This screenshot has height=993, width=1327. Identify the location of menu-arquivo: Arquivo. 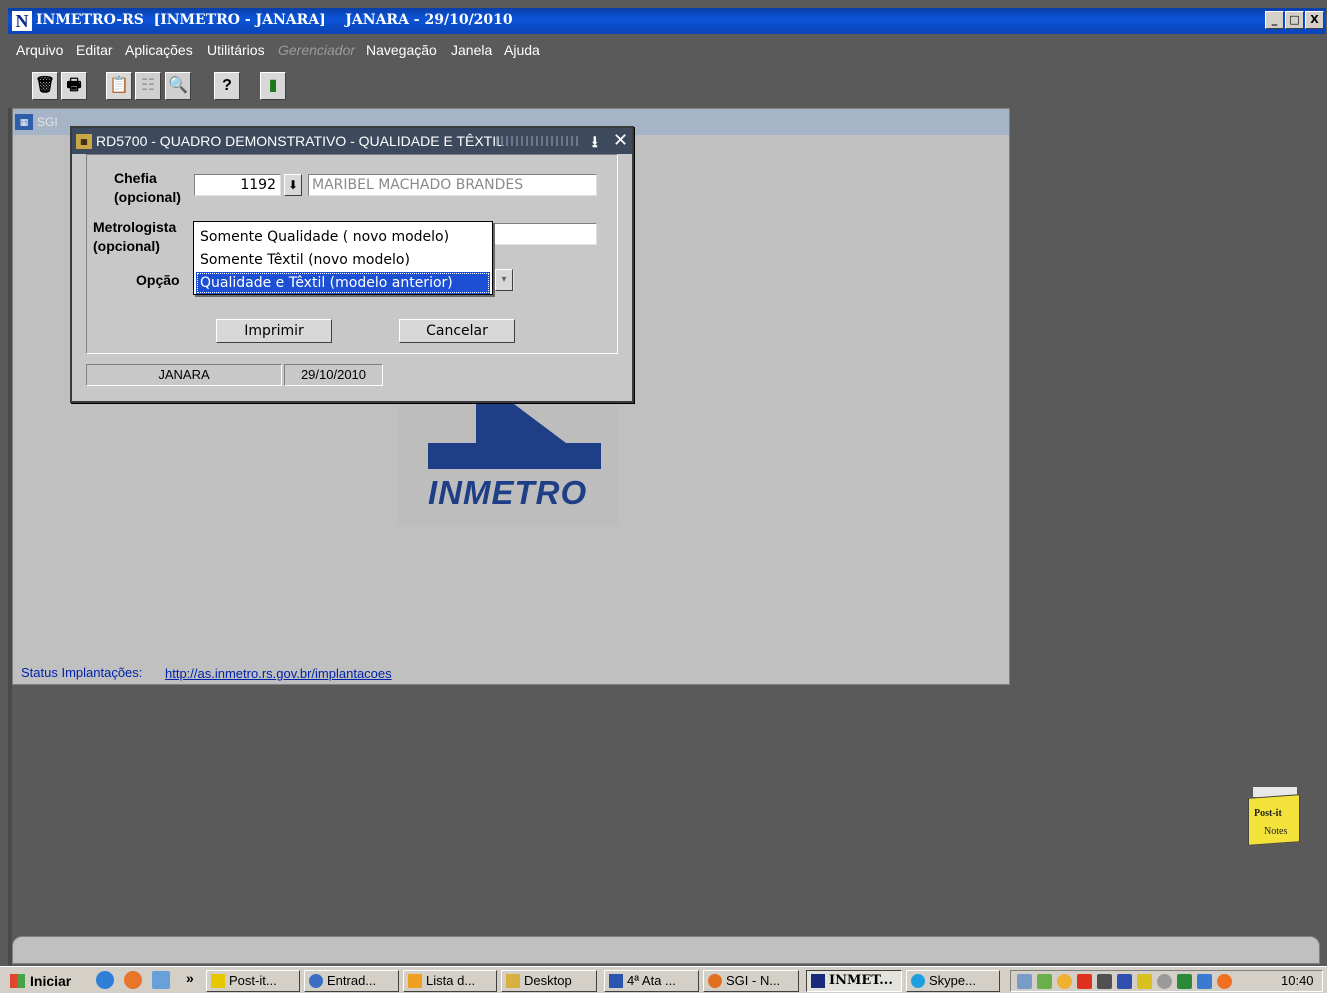
(39, 50).